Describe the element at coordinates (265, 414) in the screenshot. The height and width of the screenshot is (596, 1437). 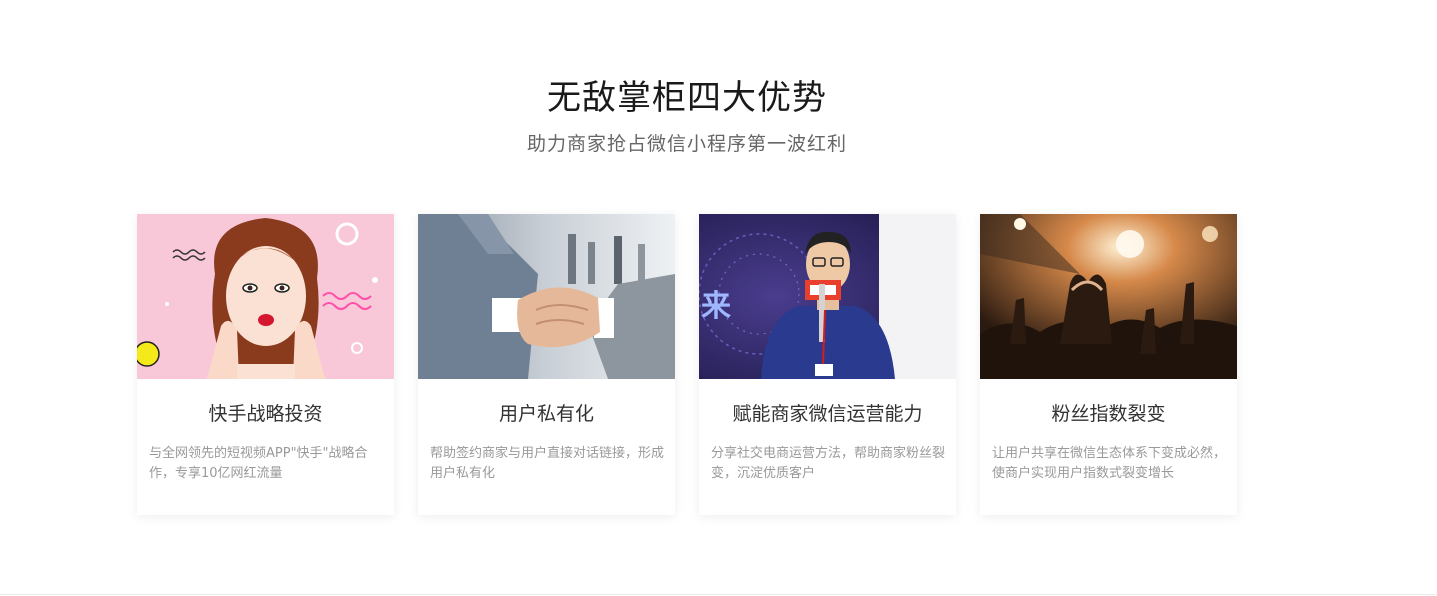
I see `card-title: 快手战略投资` at that location.